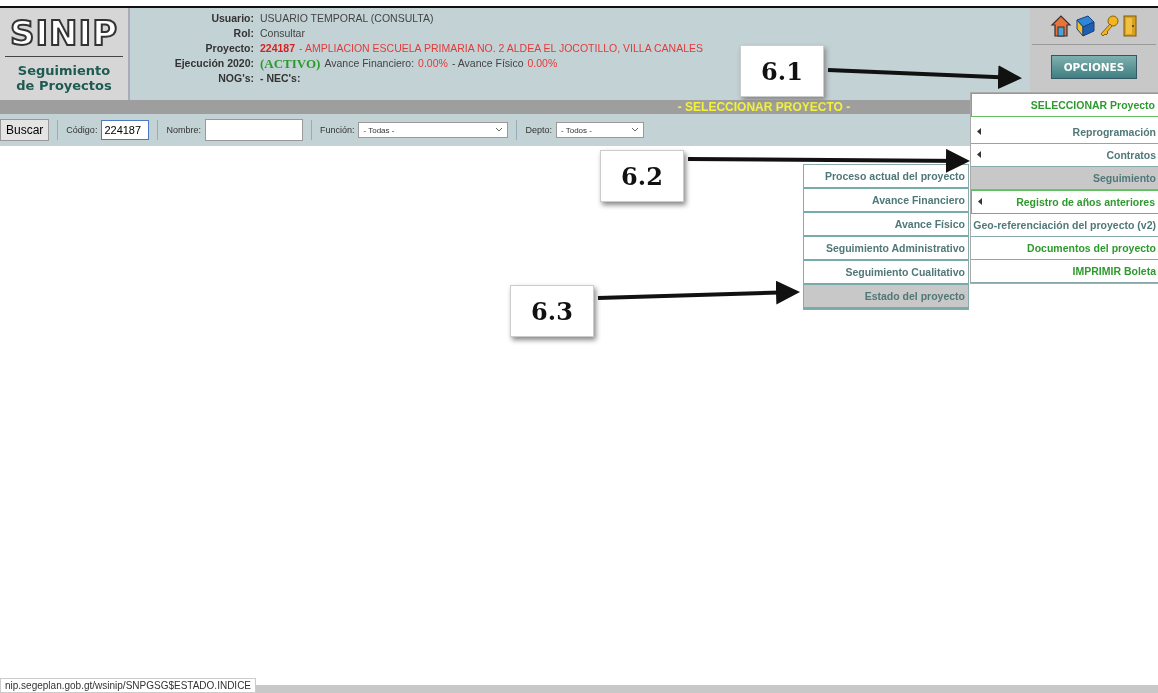 The height and width of the screenshot is (693, 1158). I want to click on step-callout: 6.1, so click(782, 71).